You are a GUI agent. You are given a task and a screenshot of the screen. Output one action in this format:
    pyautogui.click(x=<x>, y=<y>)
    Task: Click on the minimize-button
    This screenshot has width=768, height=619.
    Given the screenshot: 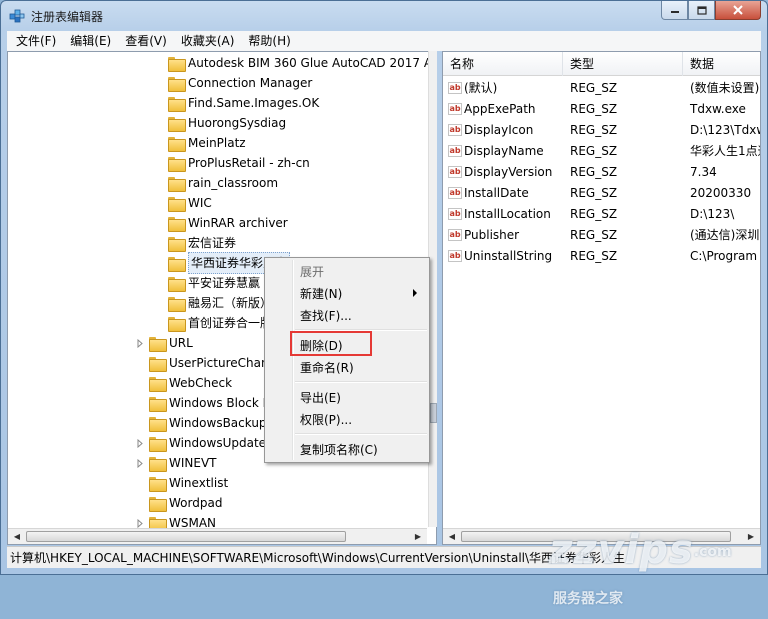 What is the action you would take?
    pyautogui.click(x=674, y=10)
    